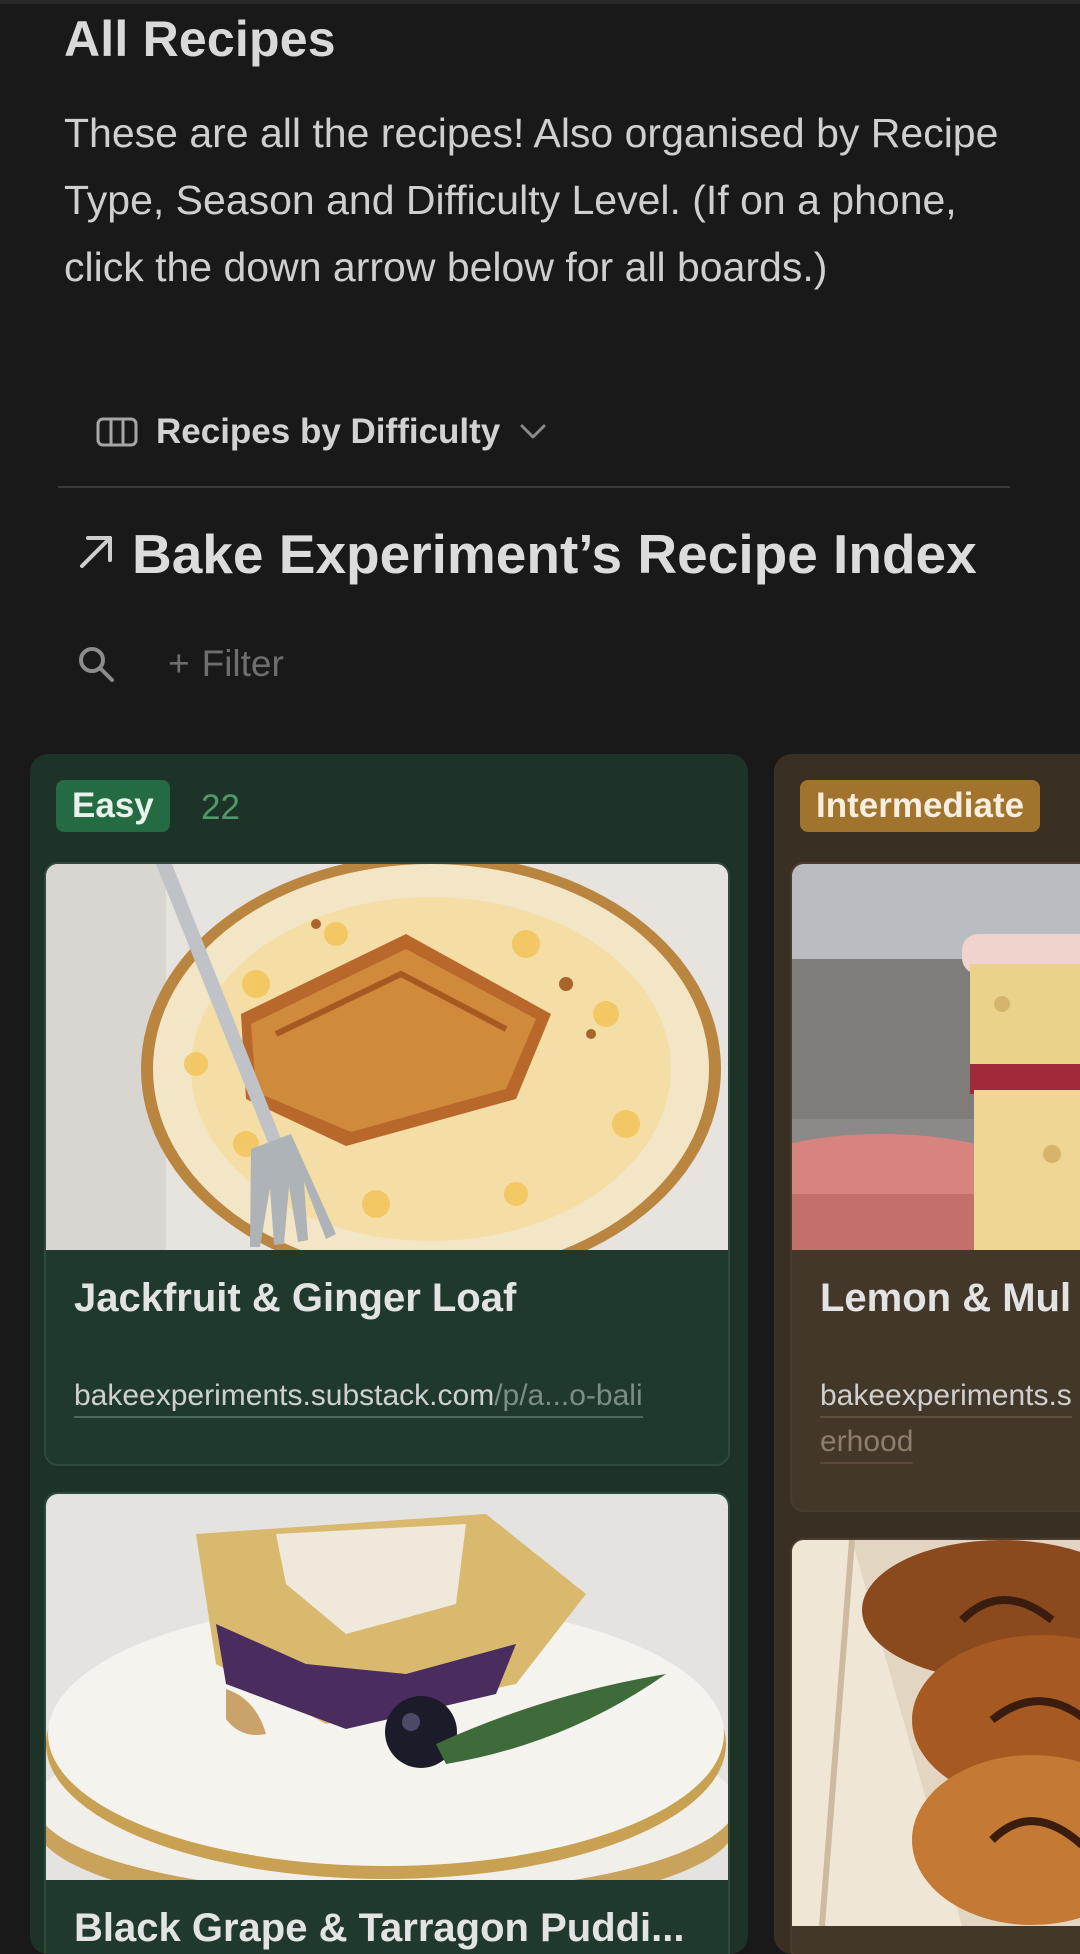 The image size is (1080, 1954). Describe the element at coordinates (200, 39) in the screenshot. I see `page-title: All Recipes` at that location.